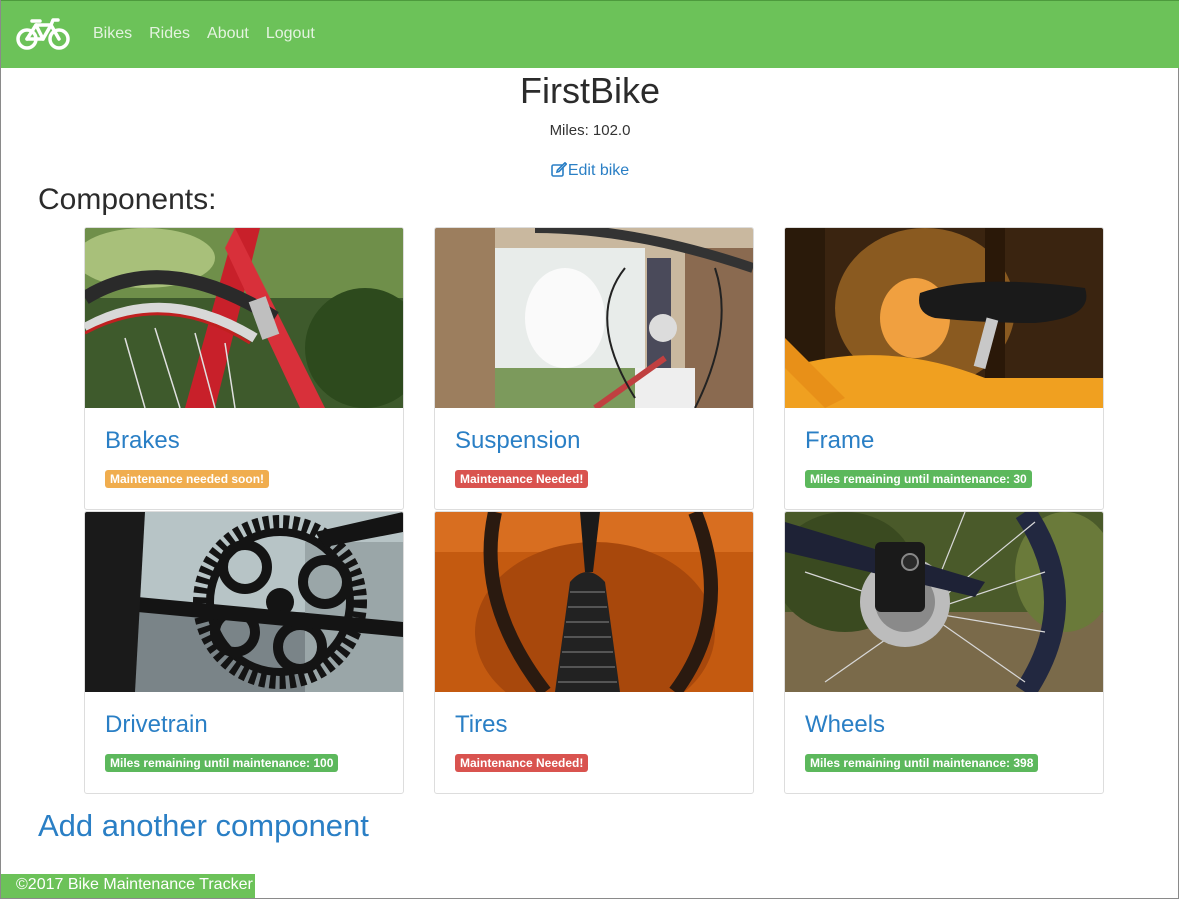 This screenshot has height=899, width=1179. Describe the element at coordinates (598, 170) in the screenshot. I see `edit-bike-label: Edit bike` at that location.